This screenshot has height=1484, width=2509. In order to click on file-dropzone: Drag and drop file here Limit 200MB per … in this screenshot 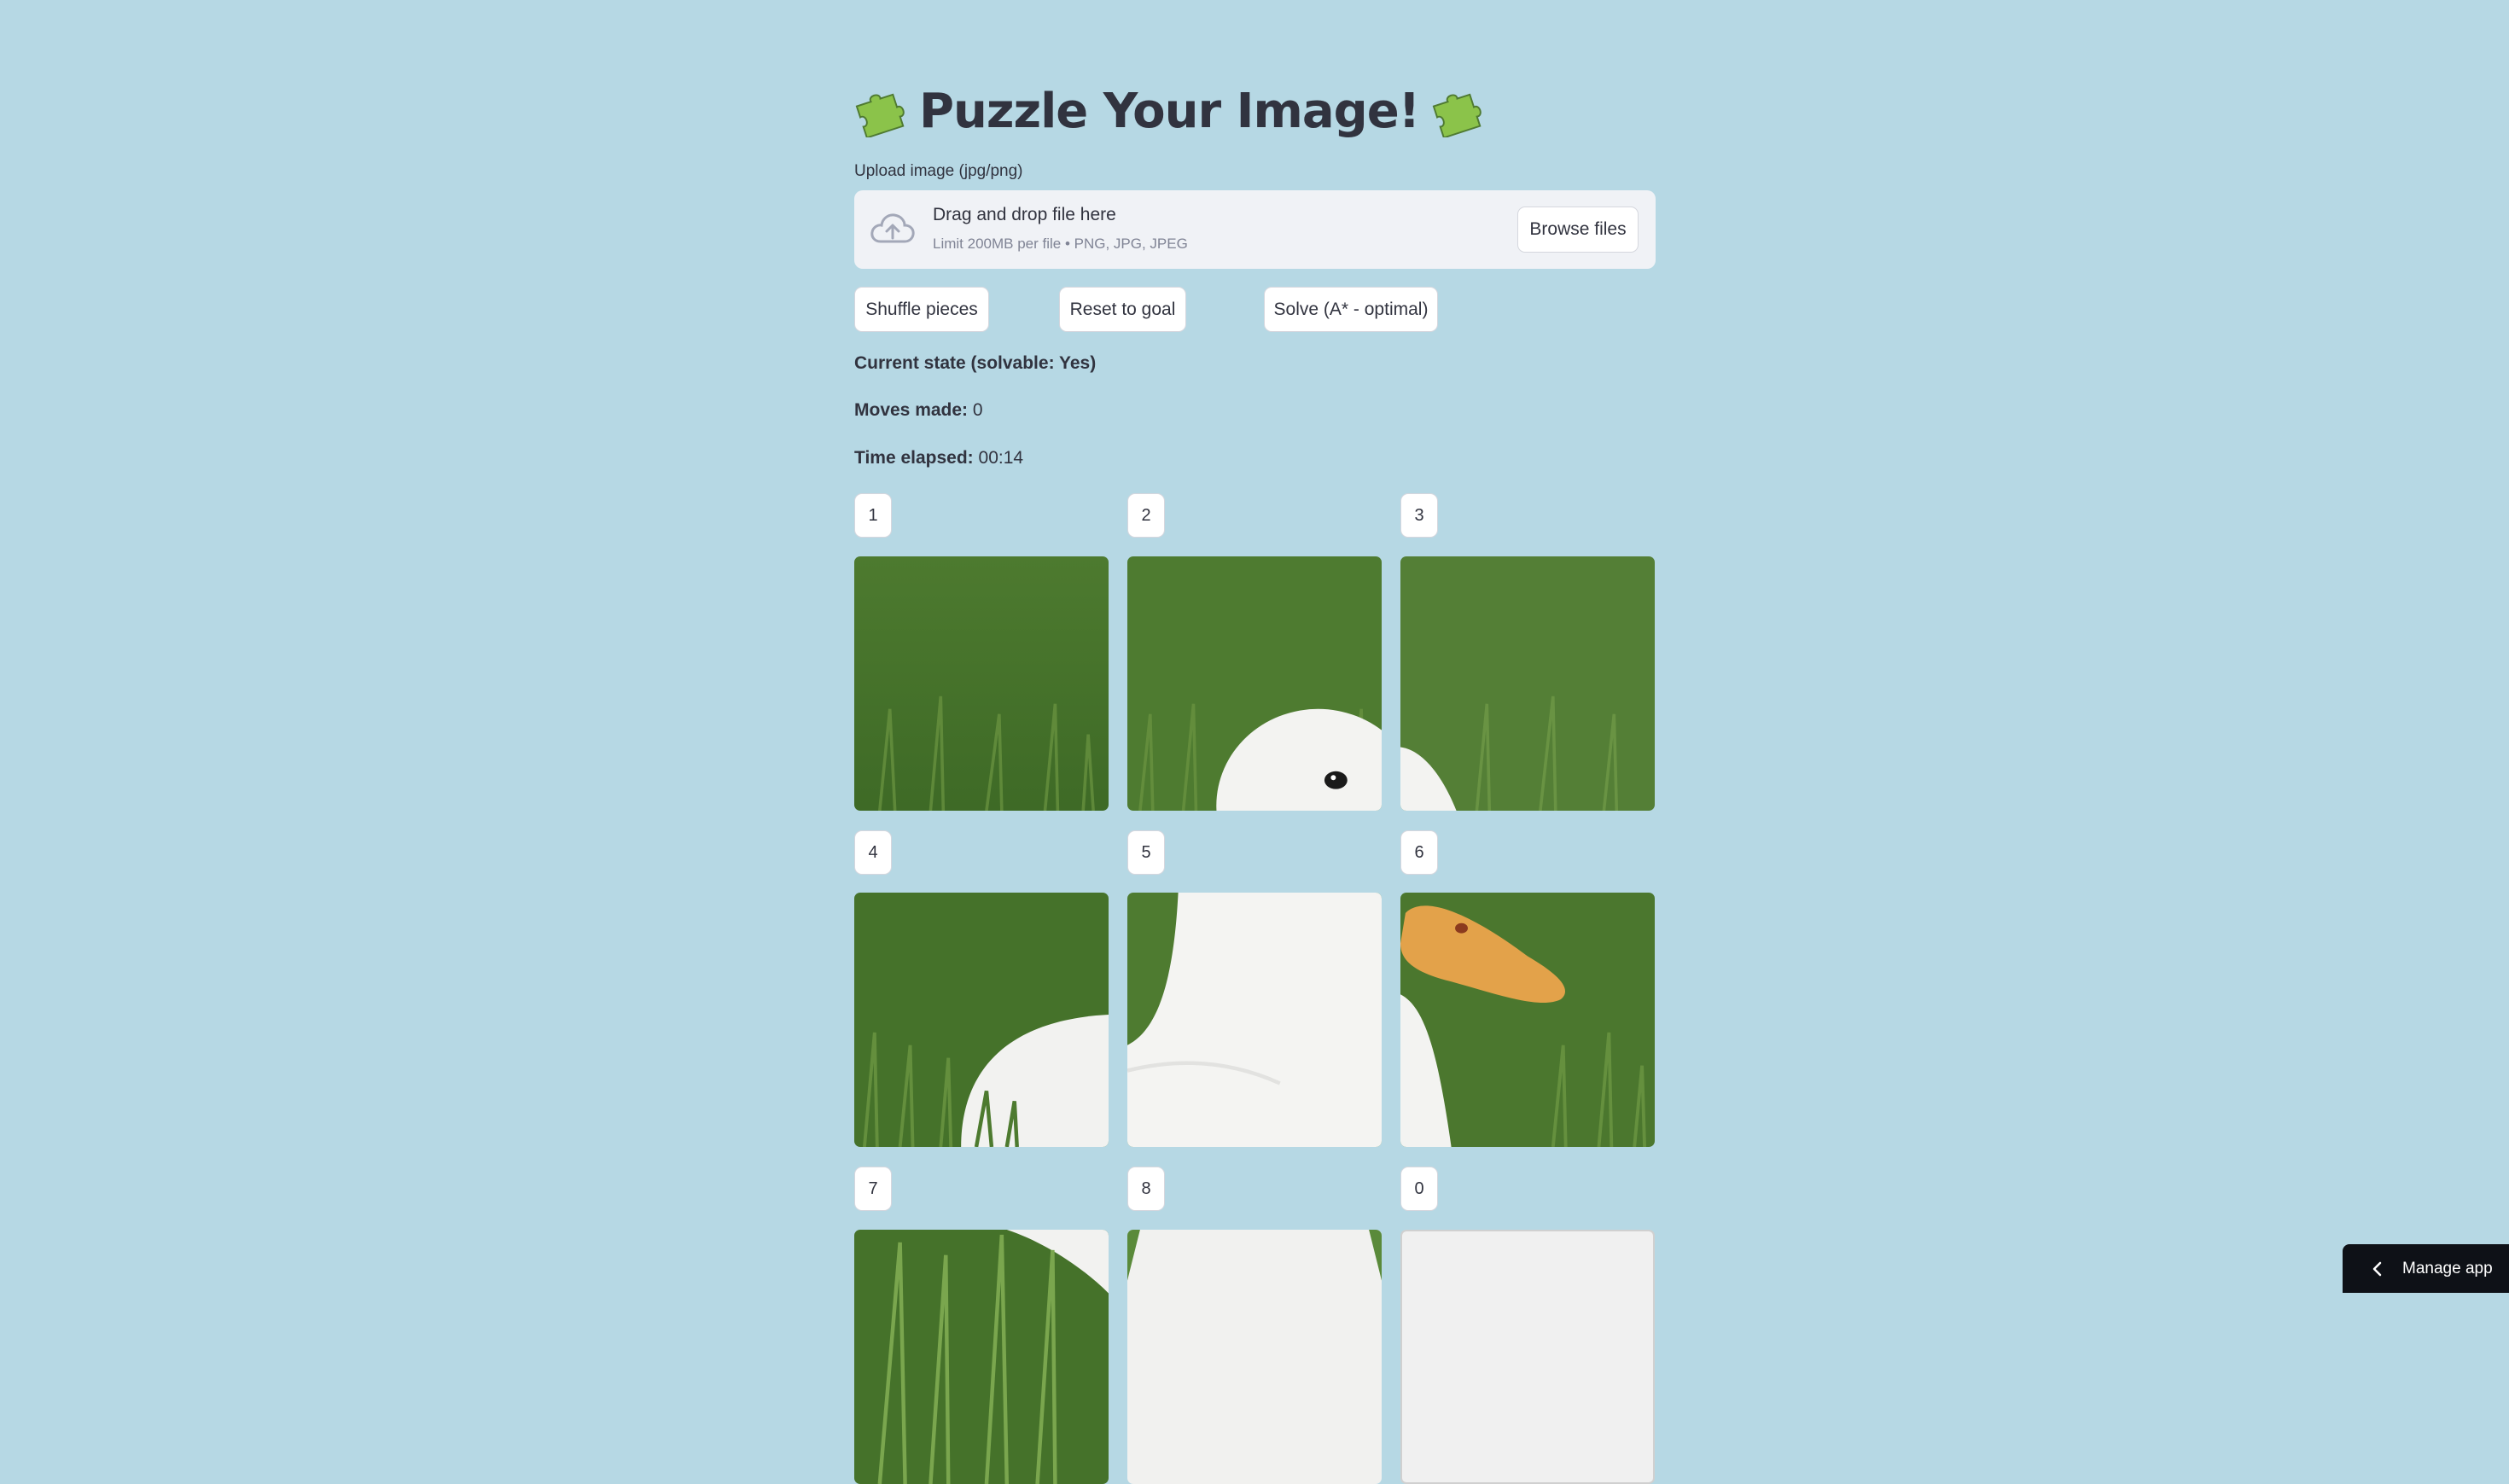, I will do `click(1255, 229)`.